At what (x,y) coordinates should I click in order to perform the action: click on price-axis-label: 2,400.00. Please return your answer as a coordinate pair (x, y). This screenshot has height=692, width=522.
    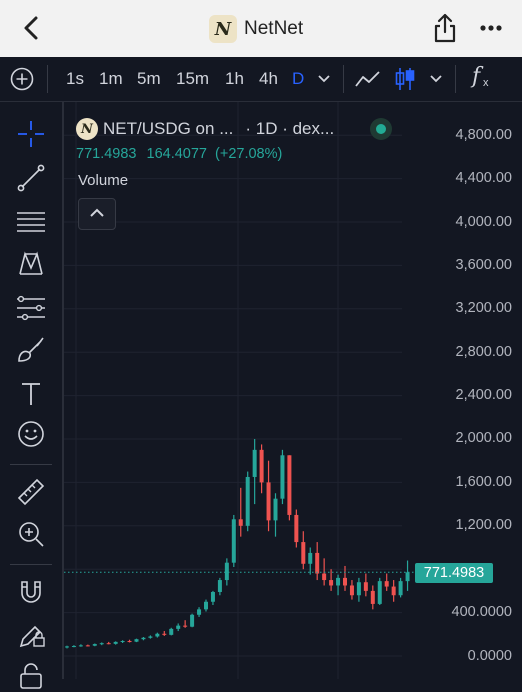
    Looking at the image, I should click on (483, 395).